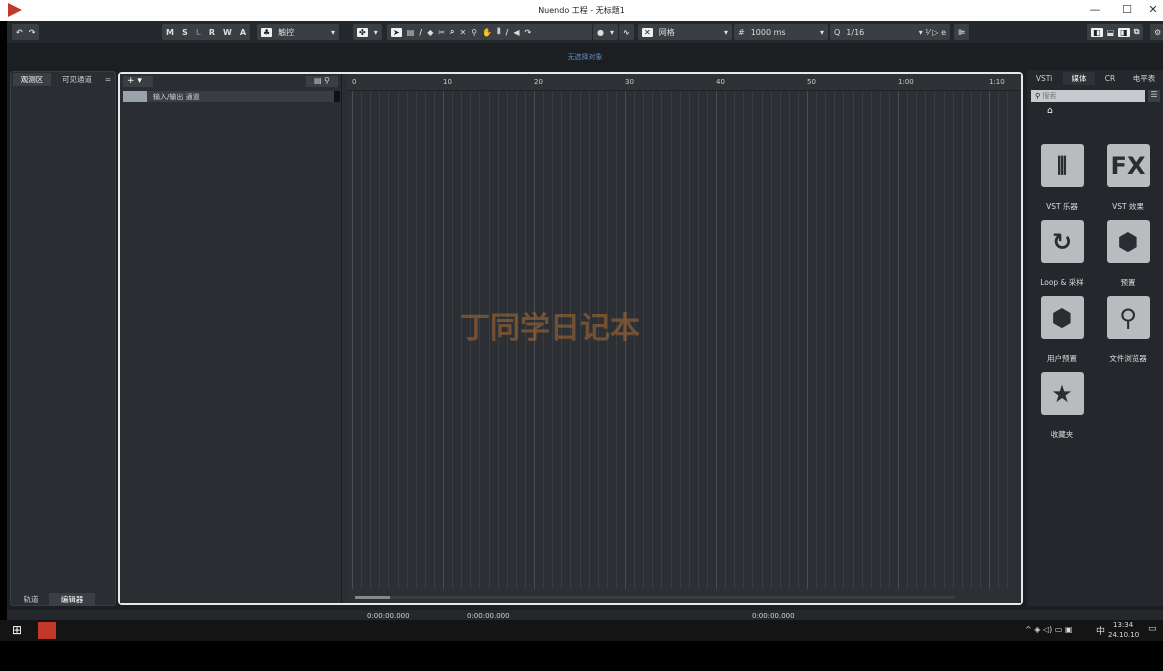 The width and height of the screenshot is (1163, 671). Describe the element at coordinates (452, 32) in the screenshot. I see `glue-icon: ⌕` at that location.